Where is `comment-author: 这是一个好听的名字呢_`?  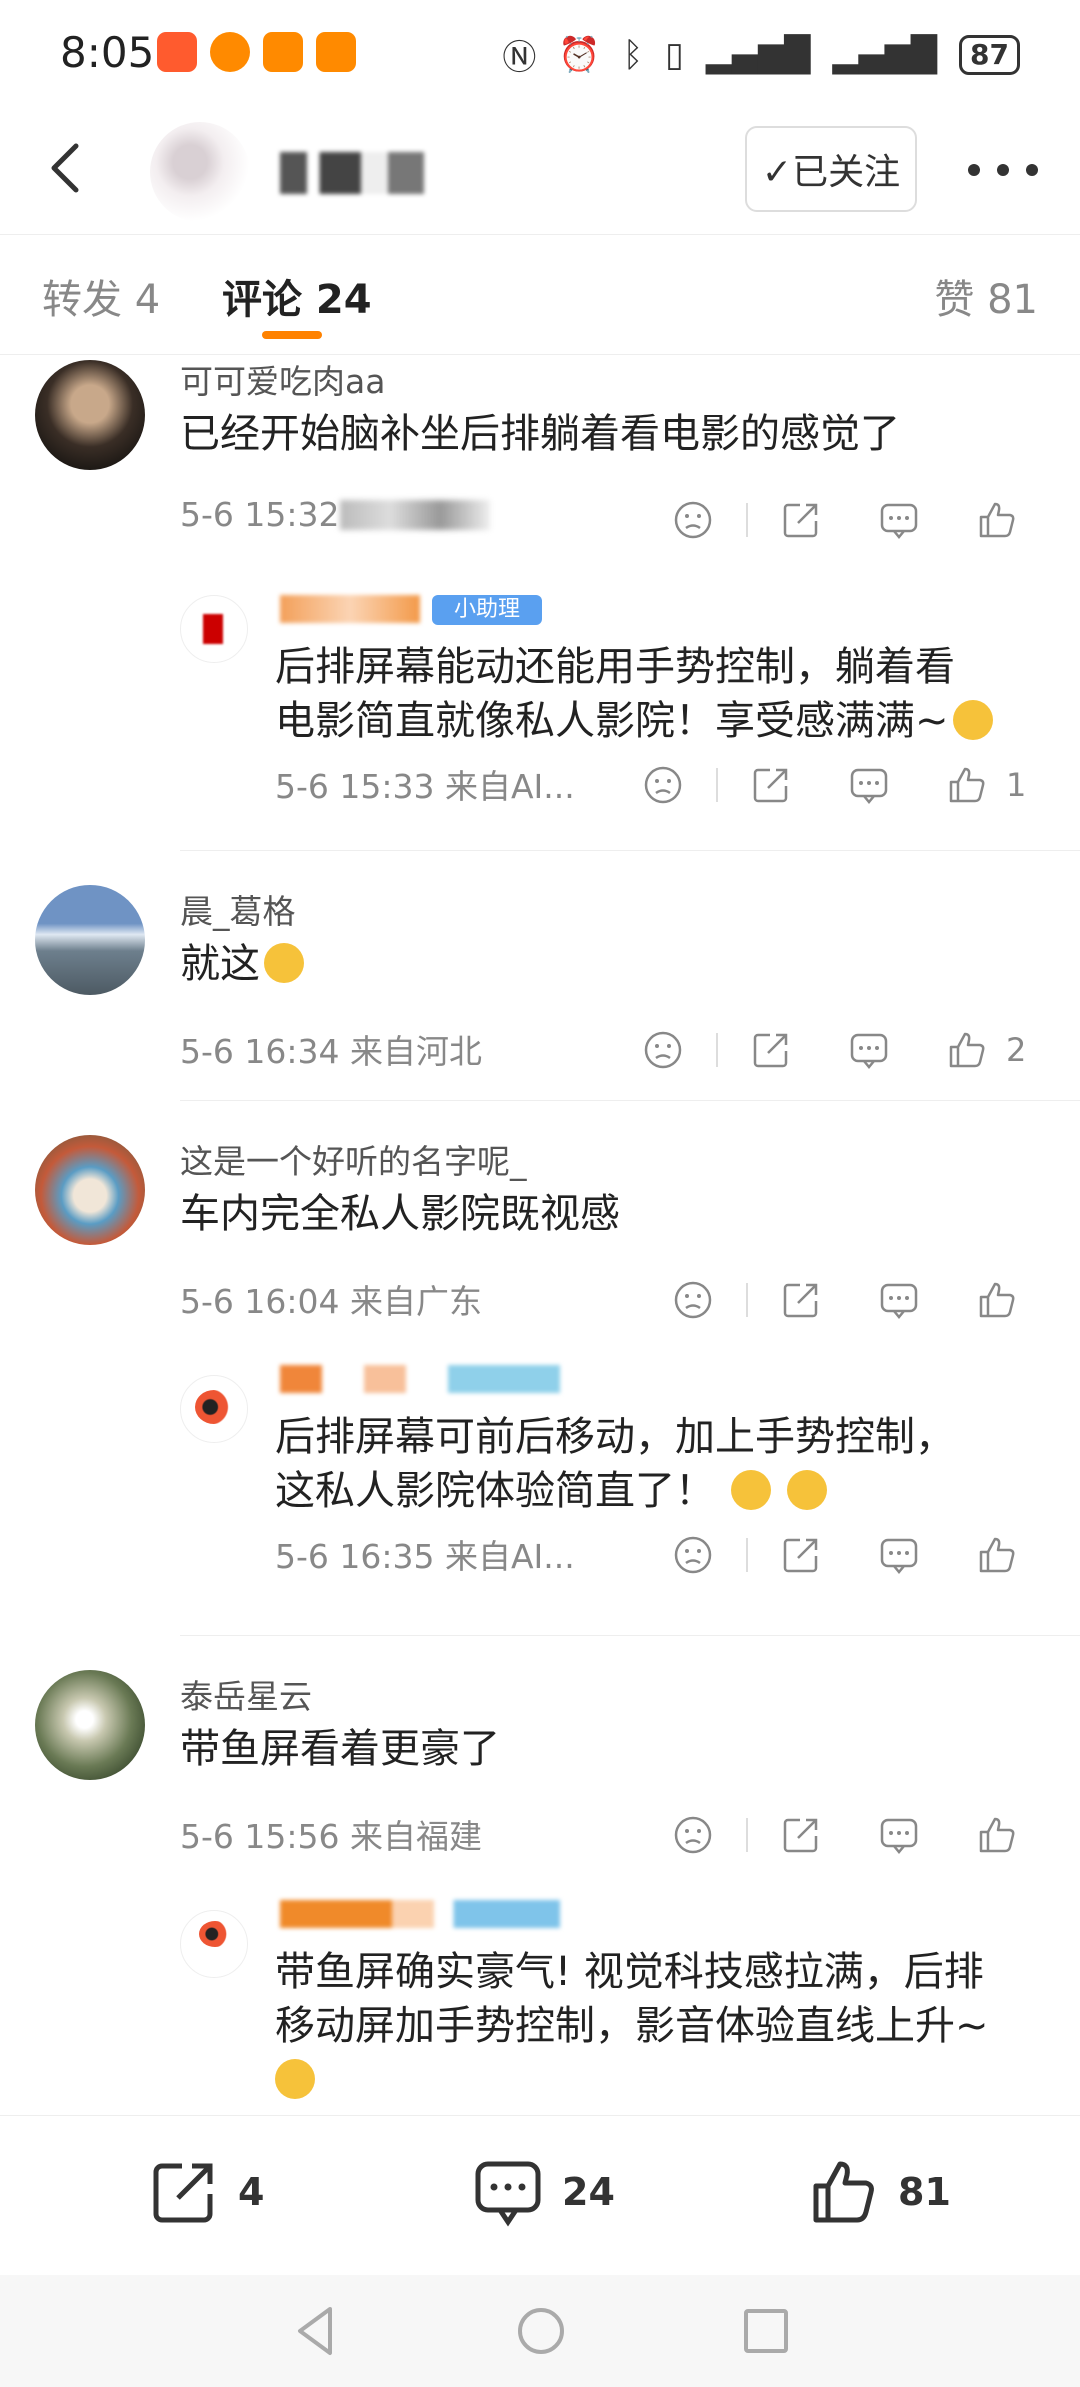
comment-author: 这是一个好听的名字呢_ is located at coordinates (353, 1159).